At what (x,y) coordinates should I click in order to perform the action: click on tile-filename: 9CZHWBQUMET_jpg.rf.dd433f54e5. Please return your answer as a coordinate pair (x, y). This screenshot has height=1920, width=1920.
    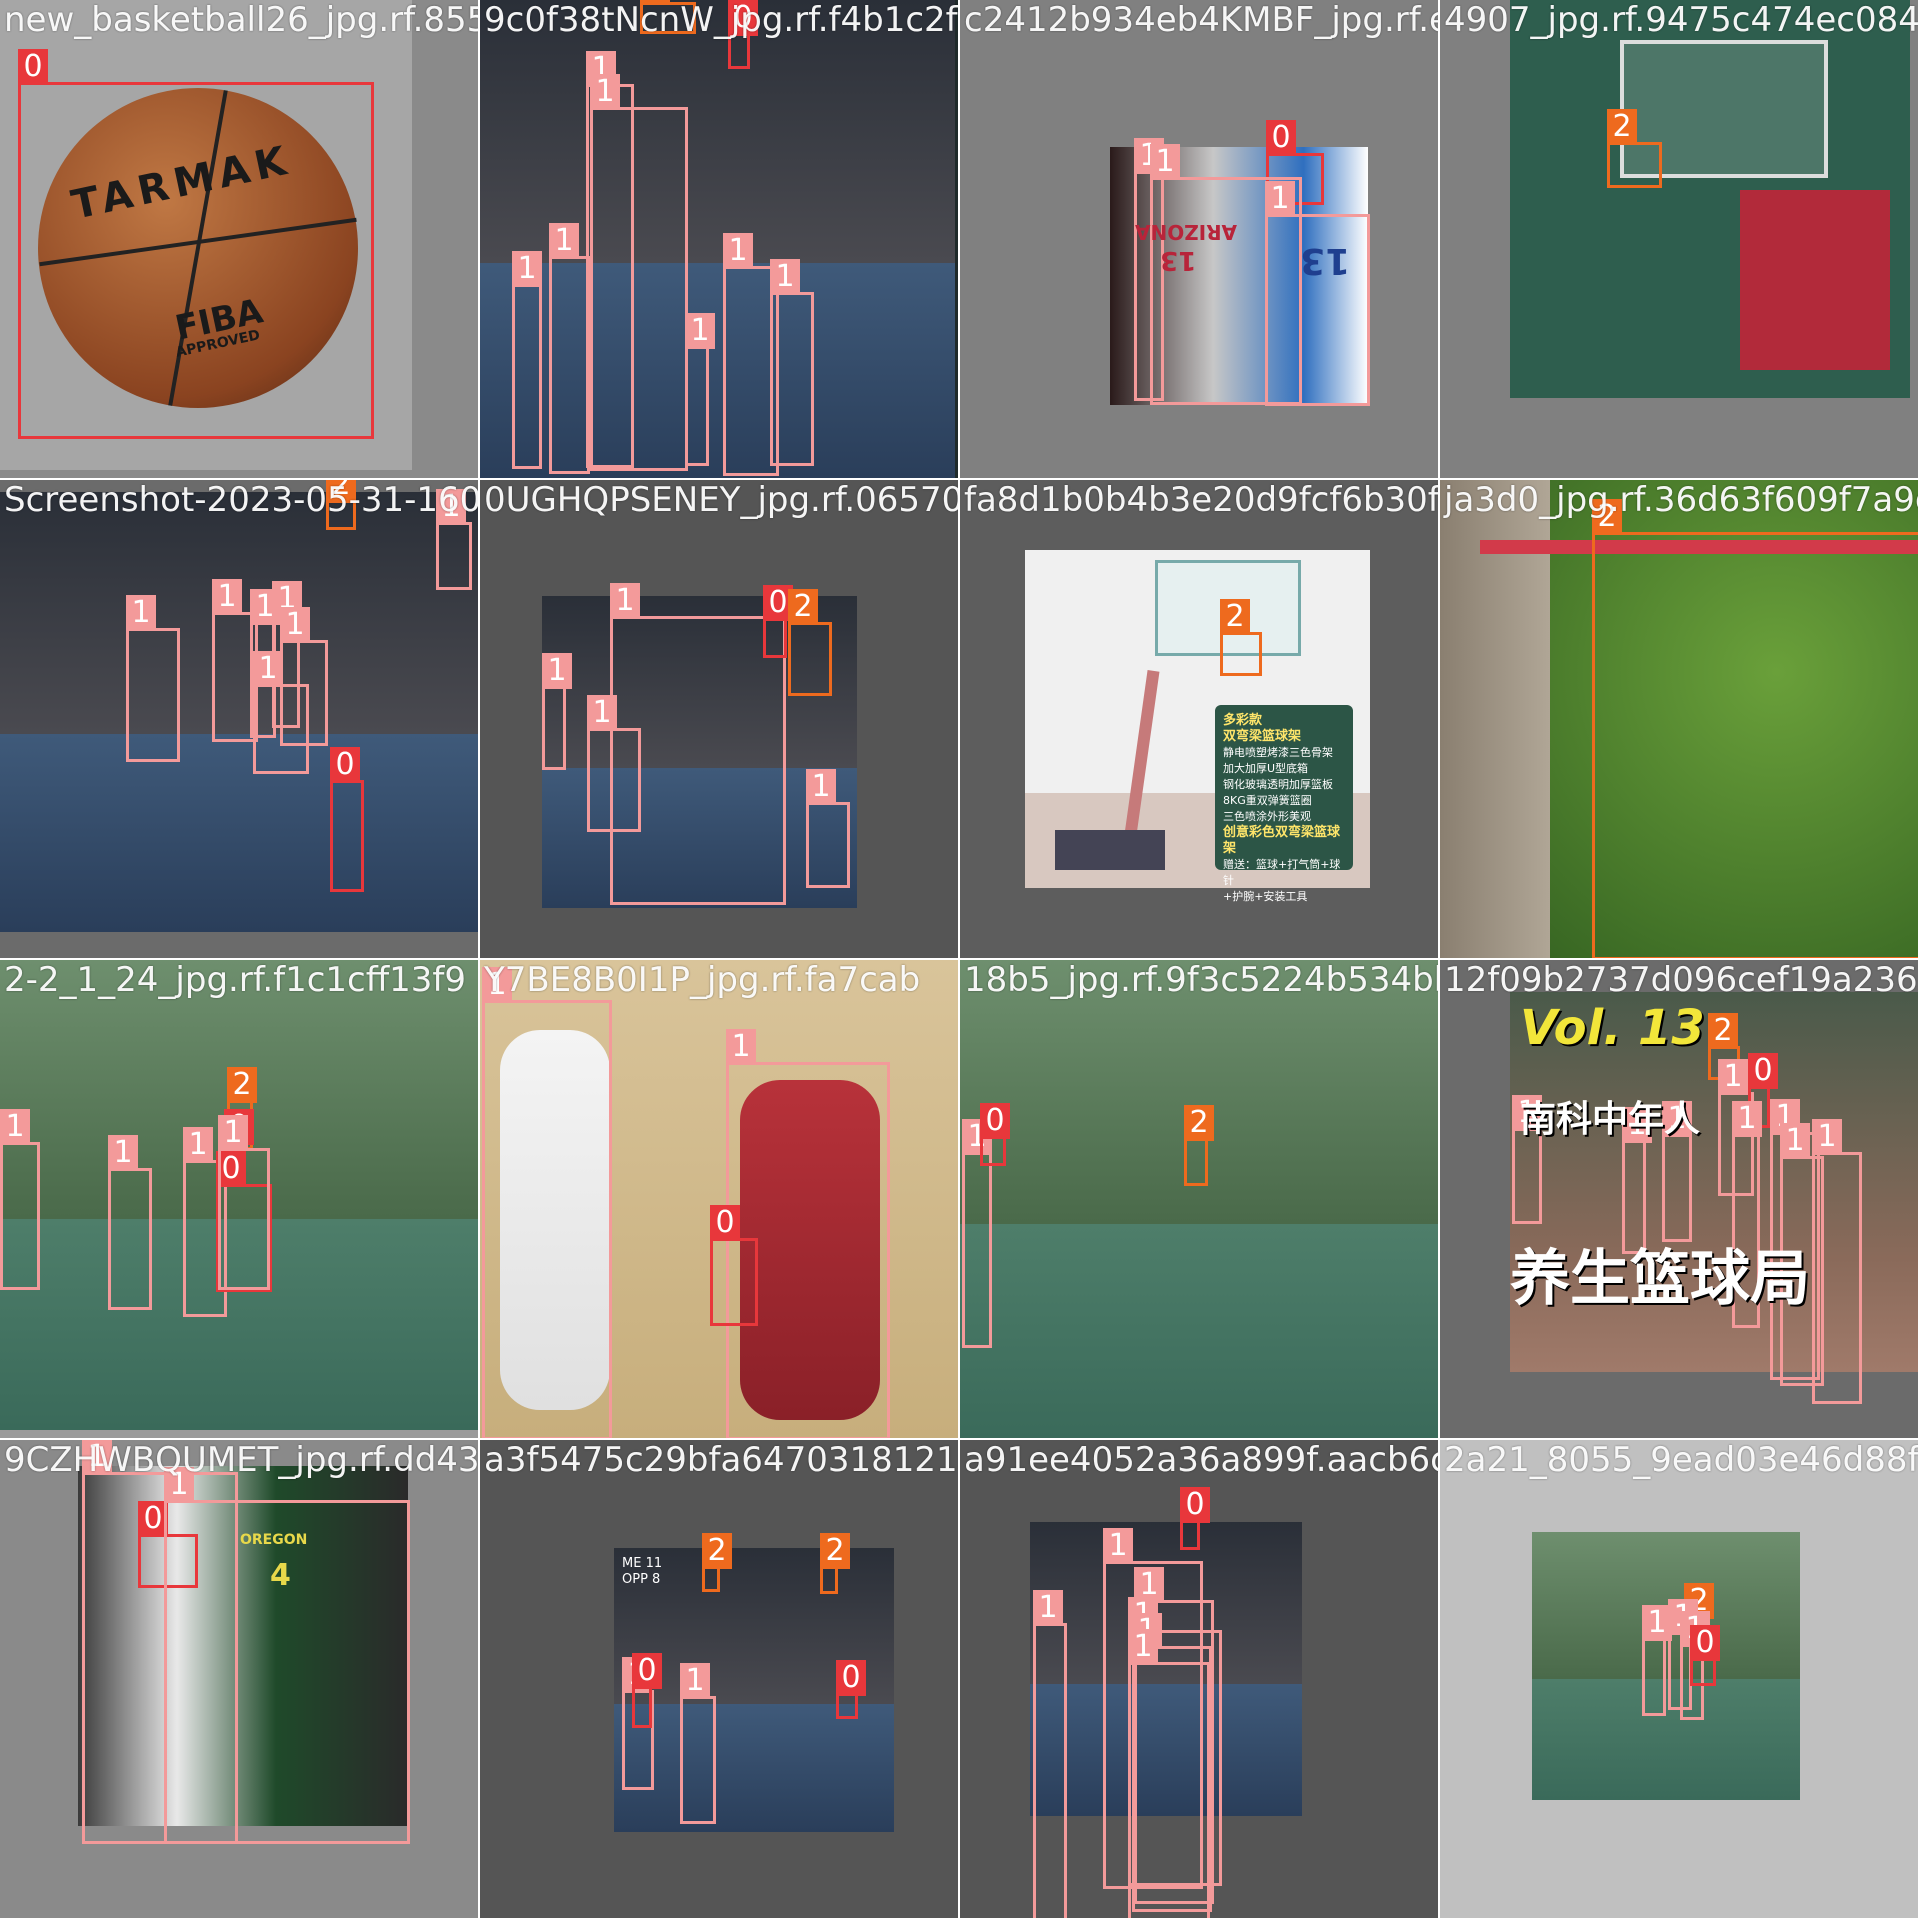
    Looking at the image, I should click on (241, 1460).